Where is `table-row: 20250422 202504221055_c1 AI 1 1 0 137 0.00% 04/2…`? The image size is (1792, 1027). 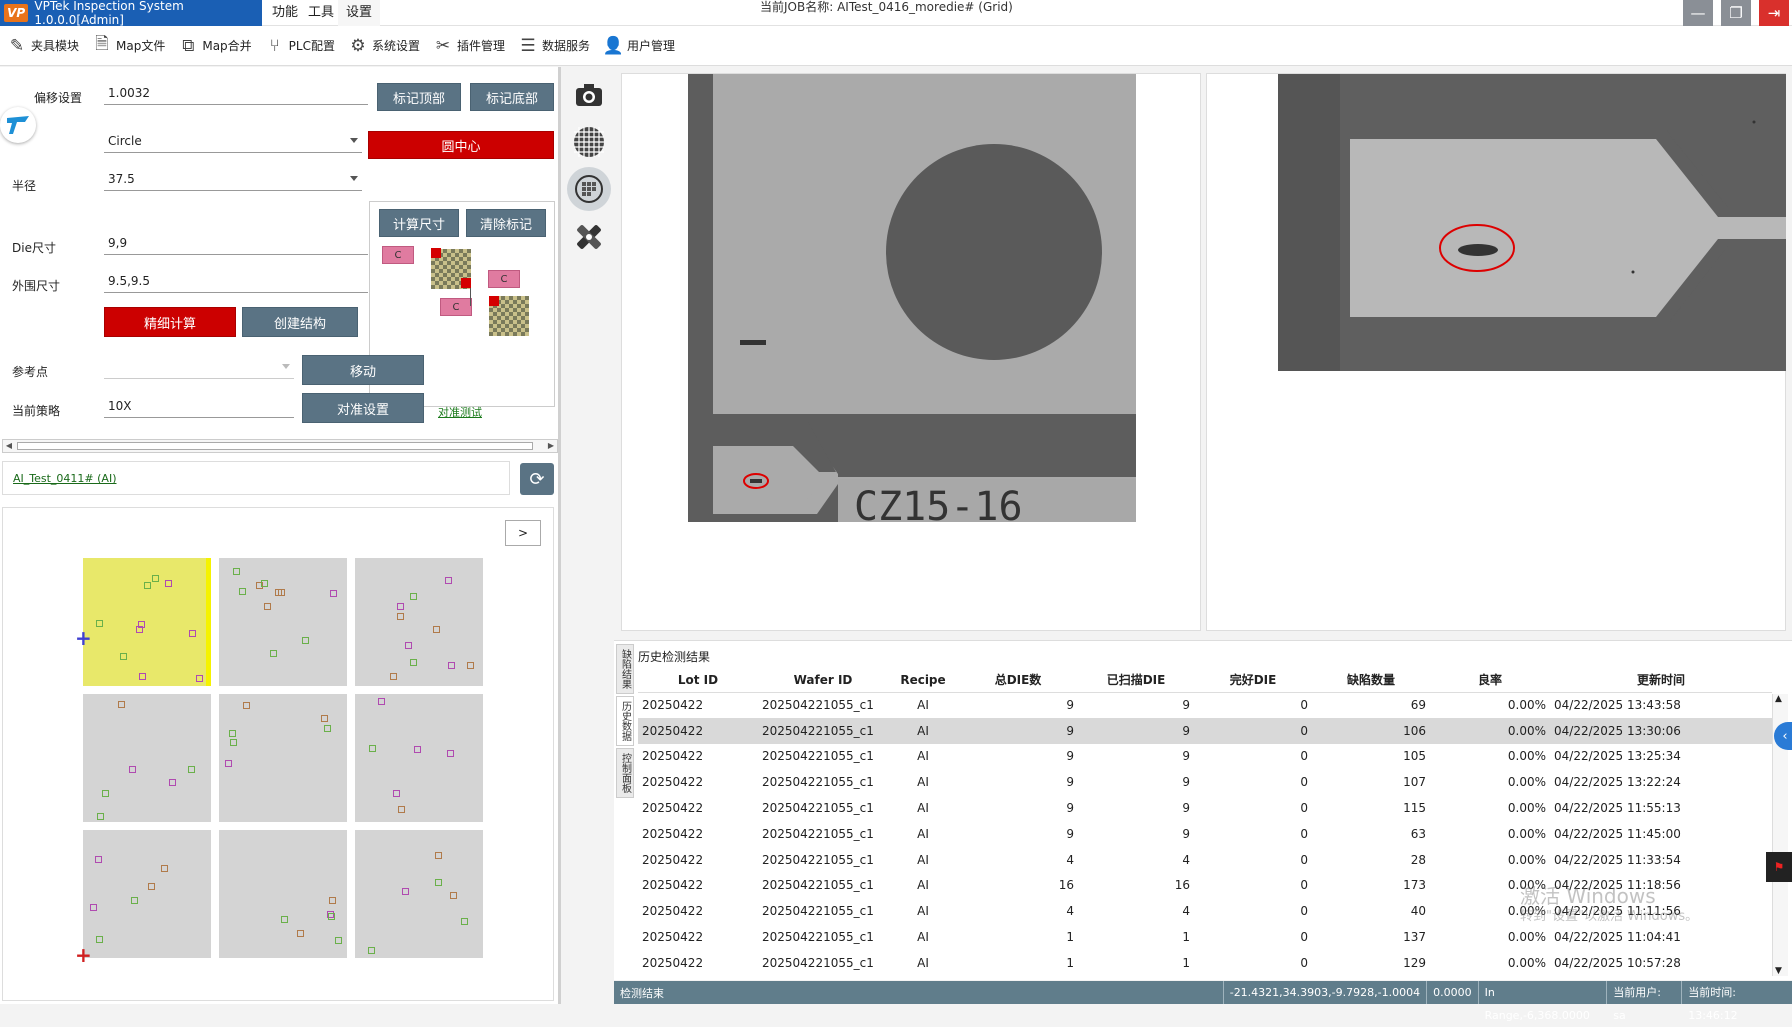
table-row: 20250422 202504221055_c1 AI 1 1 0 137 0.00% 04/2… is located at coordinates (1205, 937).